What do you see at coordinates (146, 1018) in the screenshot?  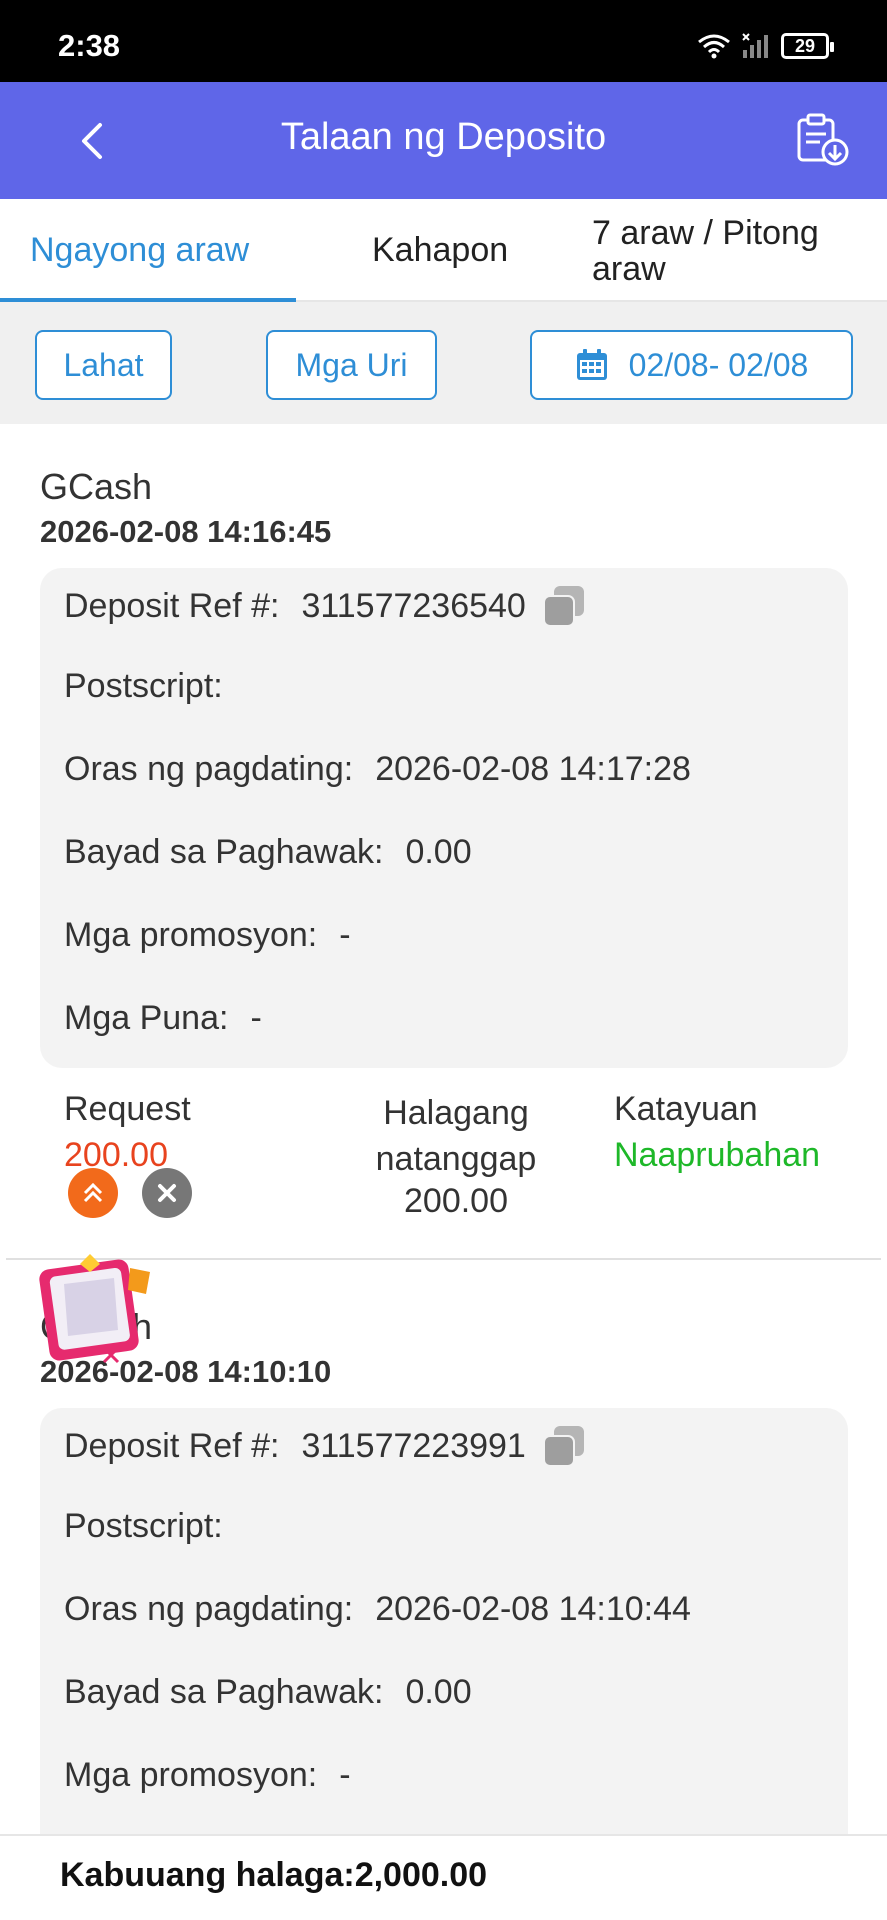 I see `remarks-label: Mga Puna:` at bounding box center [146, 1018].